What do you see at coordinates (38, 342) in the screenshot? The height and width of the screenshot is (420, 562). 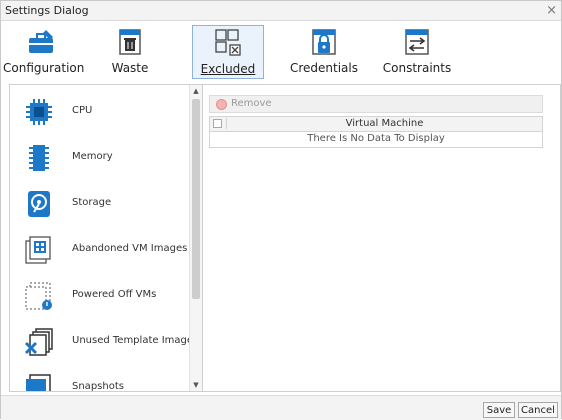 I see `unused-templates-icon` at bounding box center [38, 342].